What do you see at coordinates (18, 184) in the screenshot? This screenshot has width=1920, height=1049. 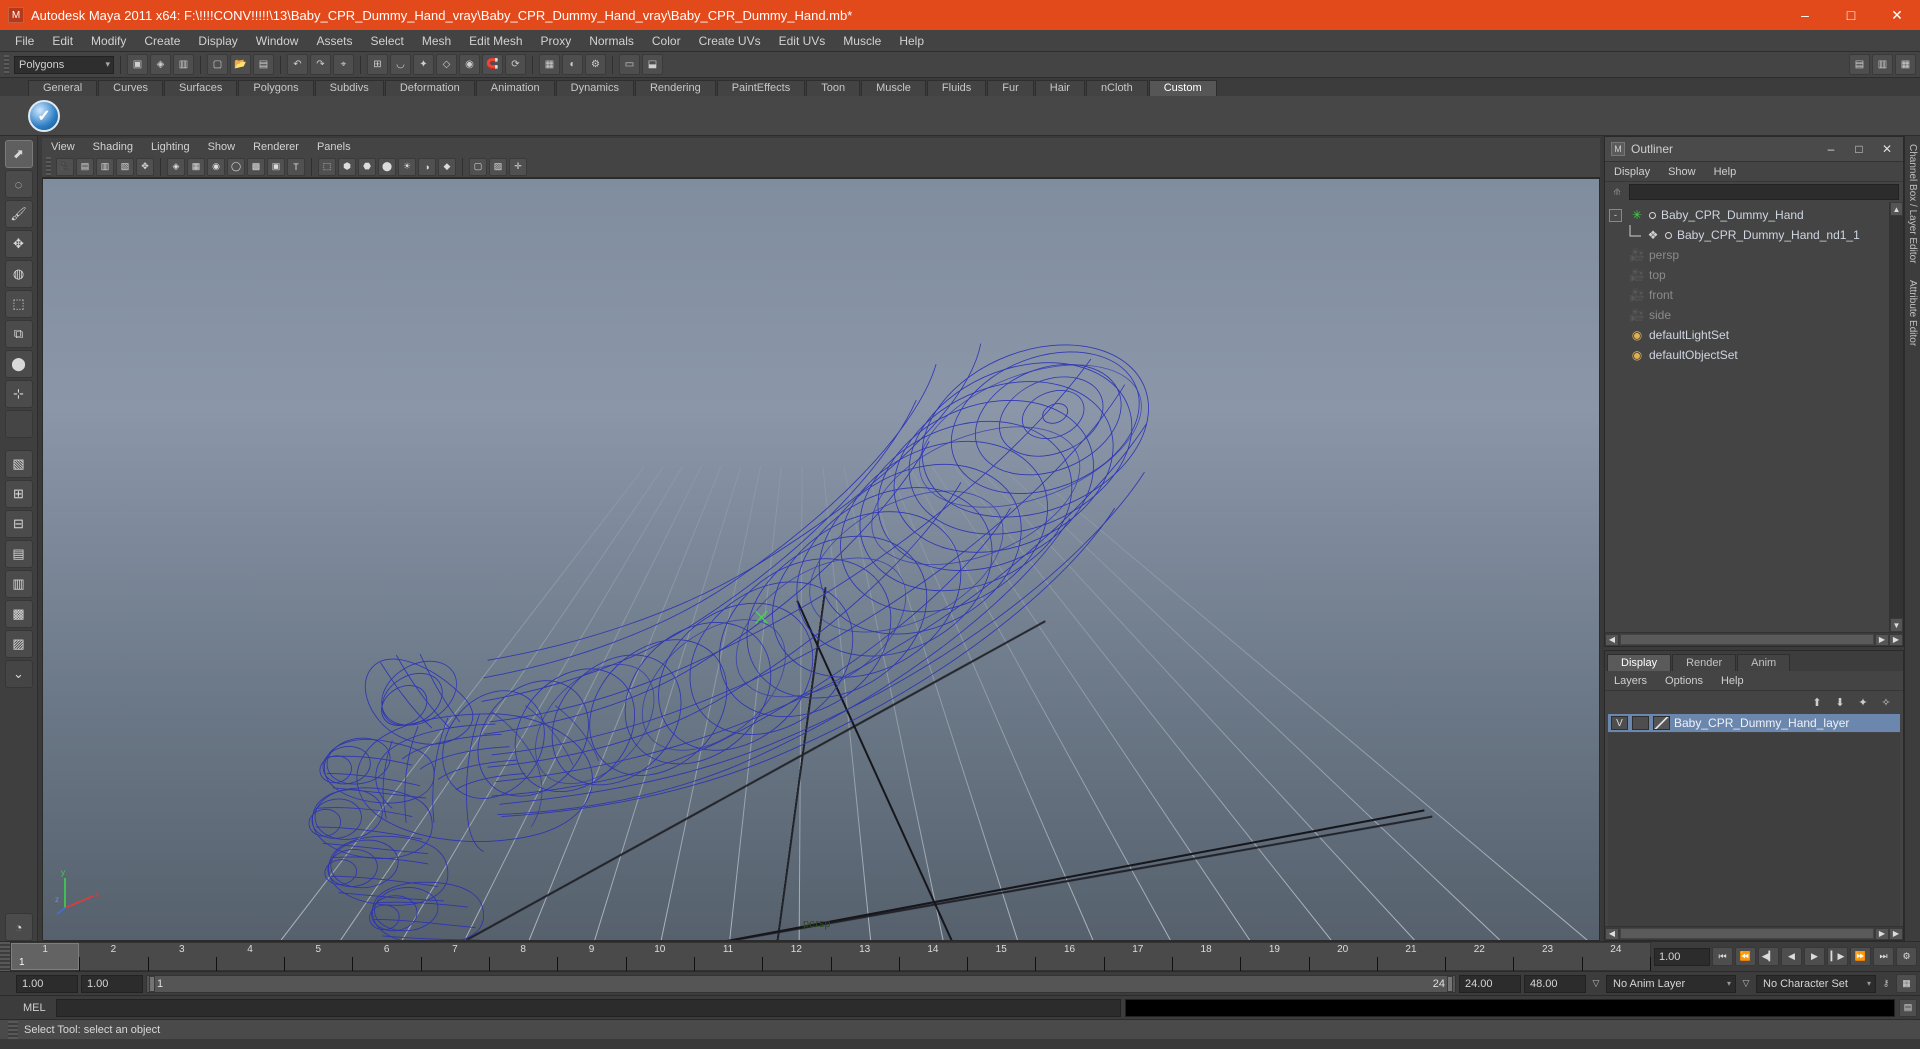 I see `lasso-tool-icon: ◌` at bounding box center [18, 184].